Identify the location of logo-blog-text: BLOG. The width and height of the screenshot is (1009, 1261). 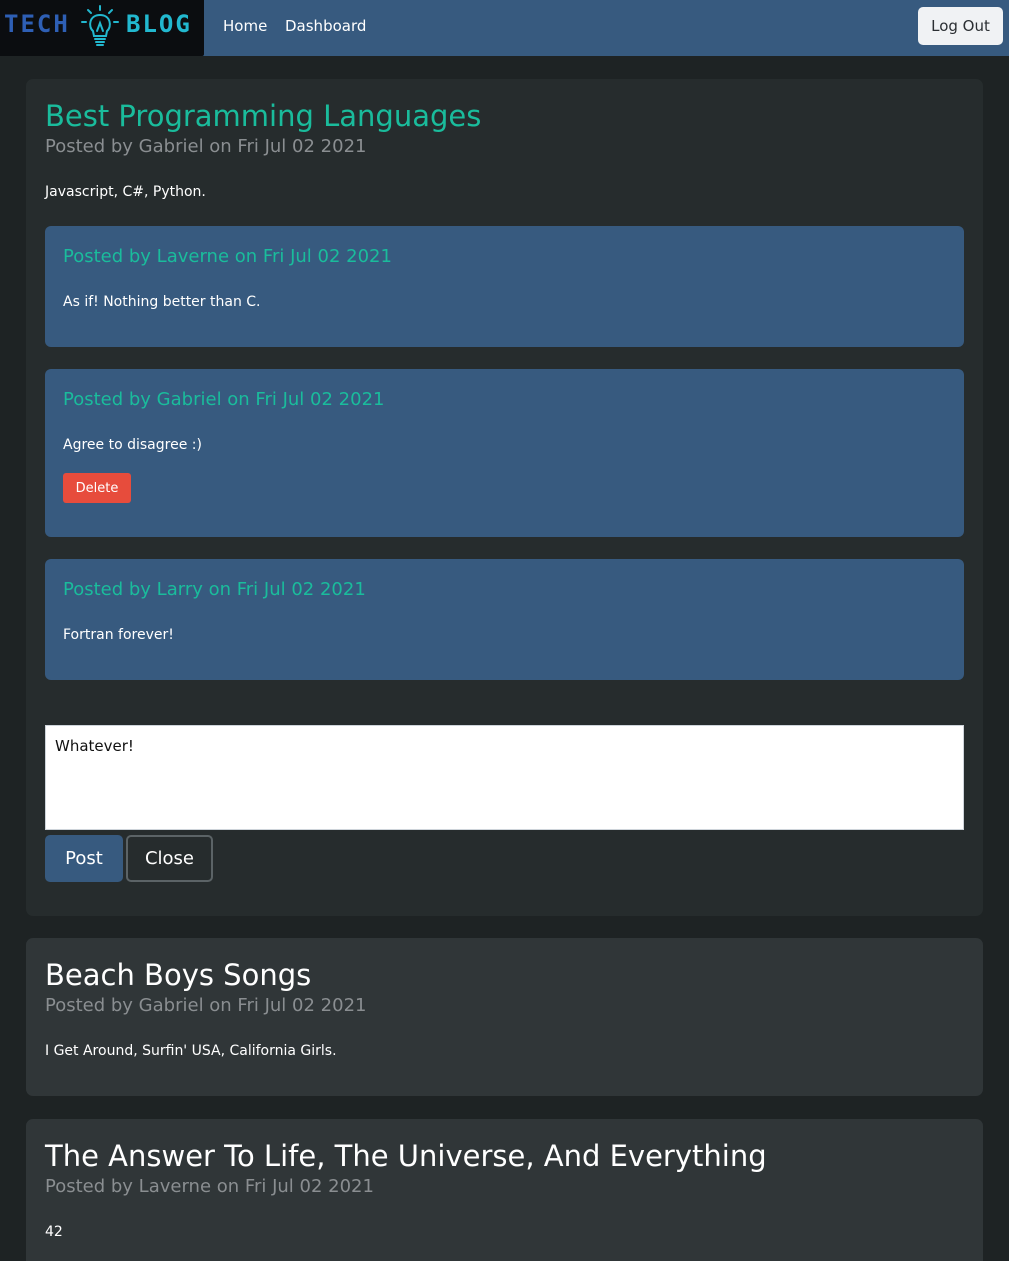
(159, 24).